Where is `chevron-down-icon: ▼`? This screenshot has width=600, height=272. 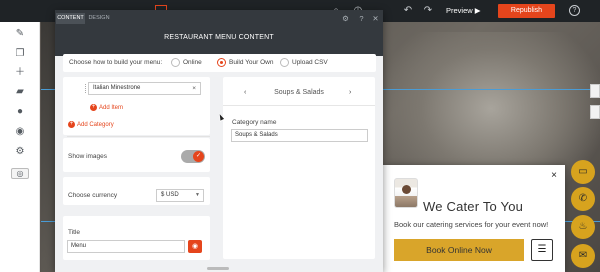
chevron-down-icon: ▼ is located at coordinates (197, 195).